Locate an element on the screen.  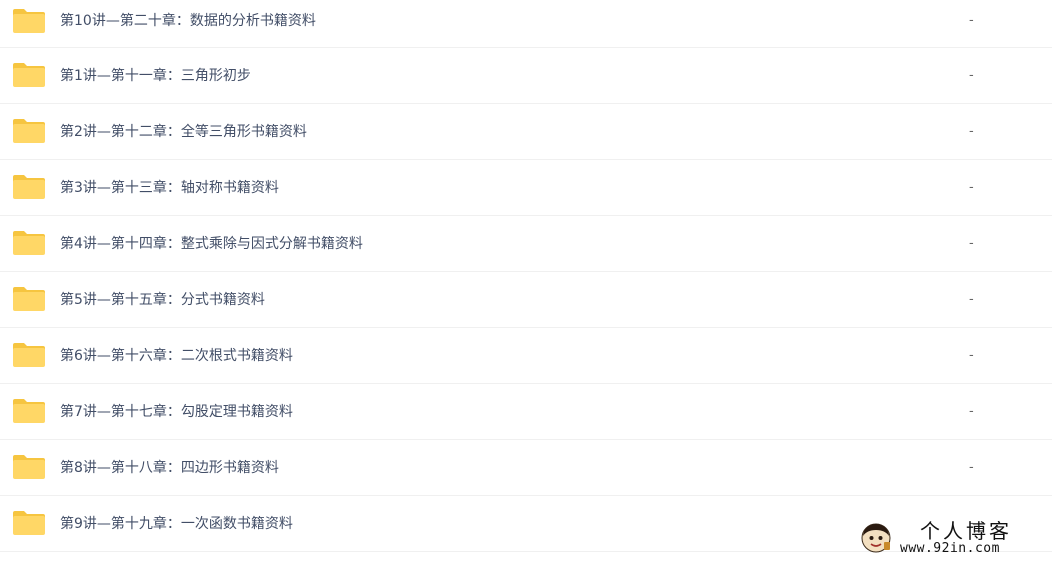
list-item: 第6讲—第十六章：二次根式书籍资料 - is located at coordinates (526, 356).